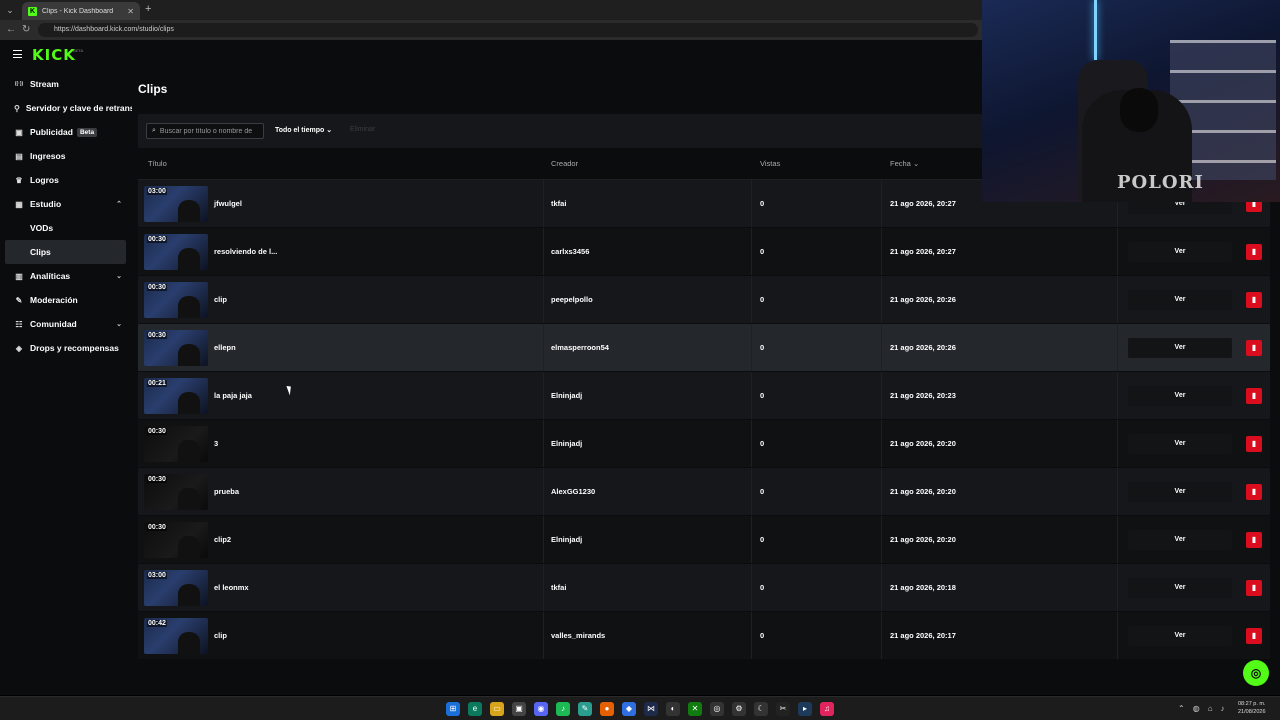 This screenshot has width=1280, height=720. Describe the element at coordinates (148, 9) in the screenshot. I see `new-tab-icon: +` at that location.